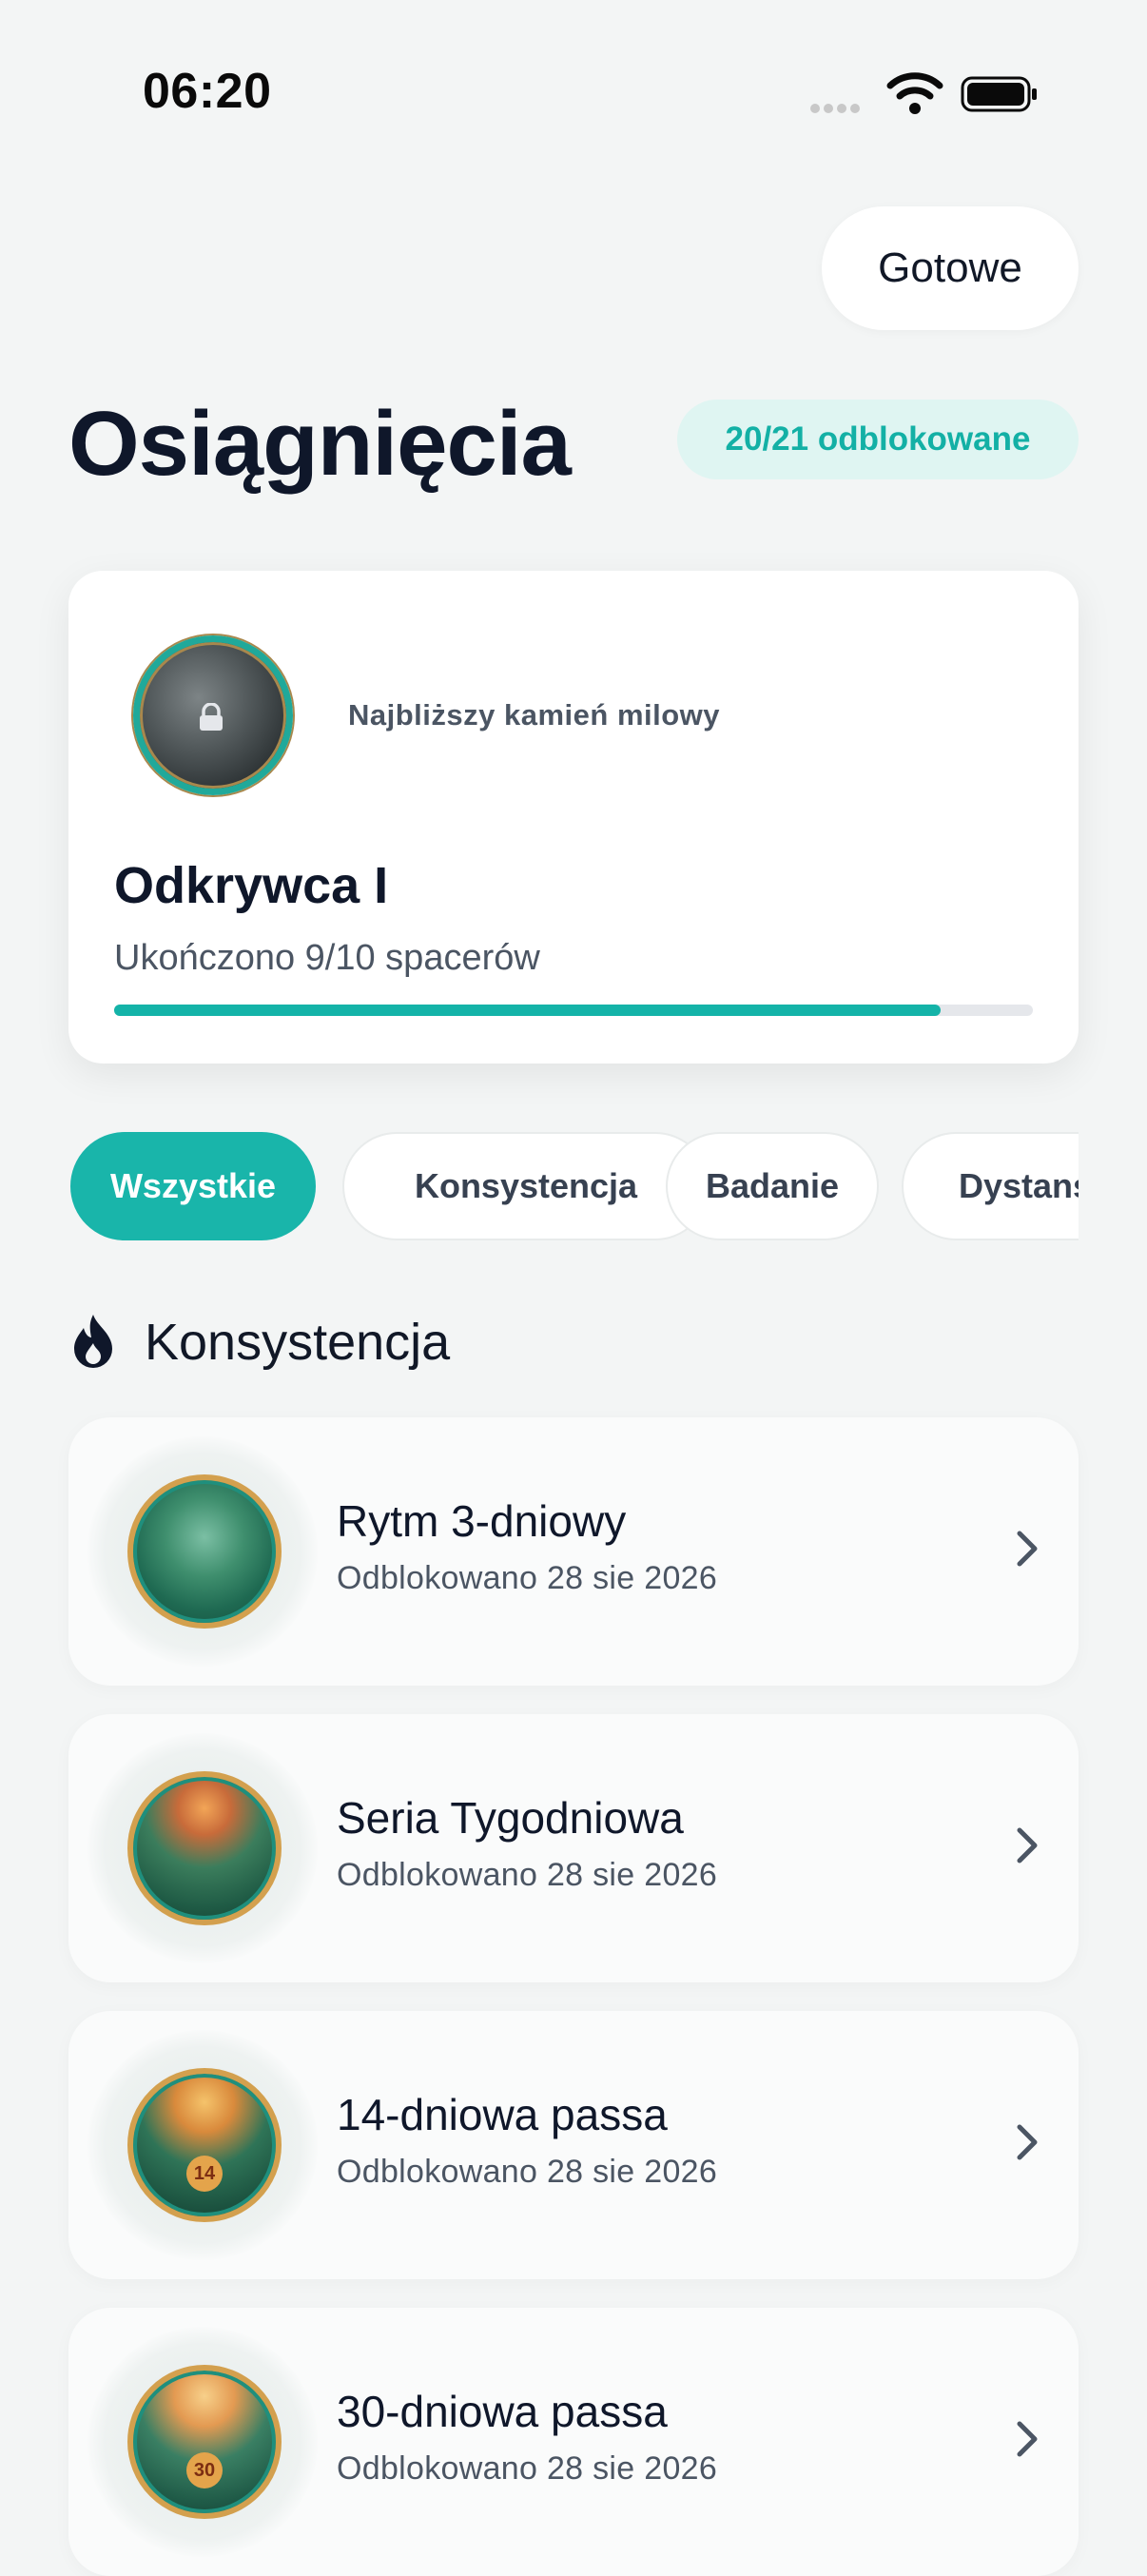 The image size is (1147, 2576). I want to click on wifi-icon, so click(914, 93).